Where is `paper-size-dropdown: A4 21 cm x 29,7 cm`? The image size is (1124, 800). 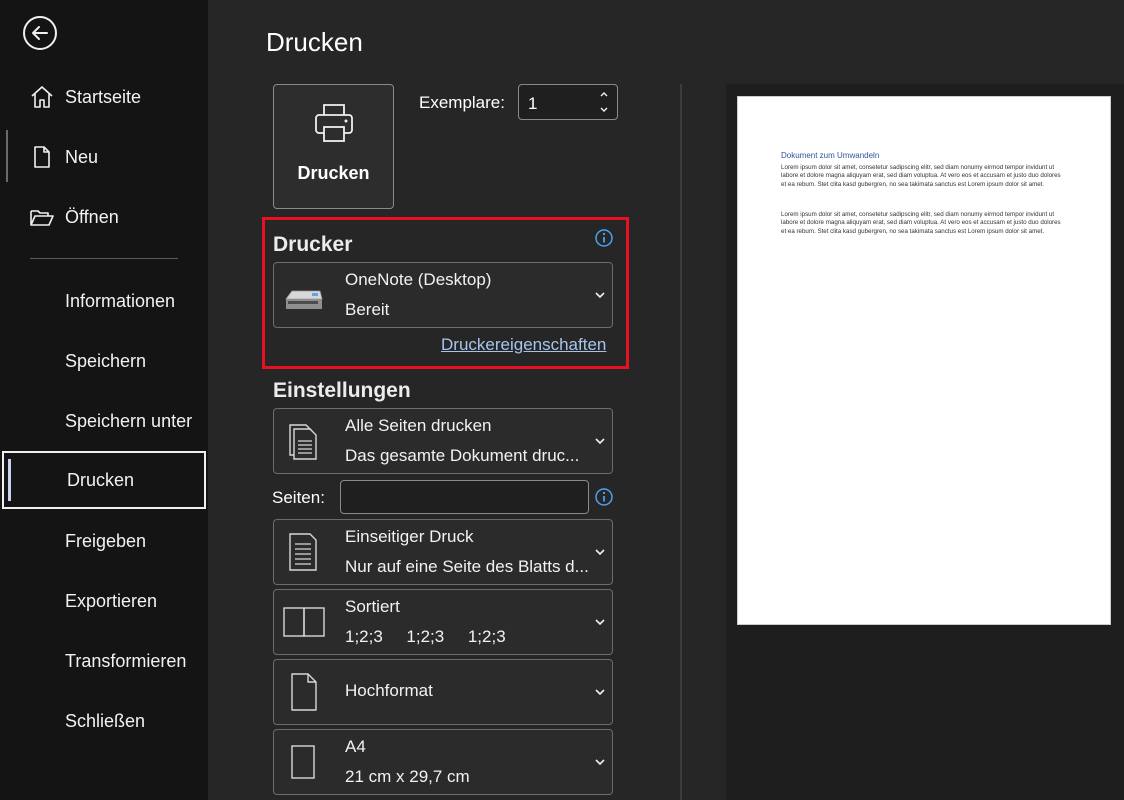 paper-size-dropdown: A4 21 cm x 29,7 cm is located at coordinates (443, 762).